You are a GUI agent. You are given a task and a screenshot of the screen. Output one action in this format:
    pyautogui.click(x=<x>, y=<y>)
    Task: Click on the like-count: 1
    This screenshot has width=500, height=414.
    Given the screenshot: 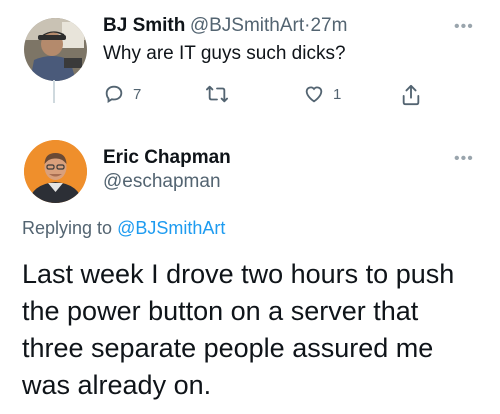 What is the action you would take?
    pyautogui.click(x=337, y=94)
    